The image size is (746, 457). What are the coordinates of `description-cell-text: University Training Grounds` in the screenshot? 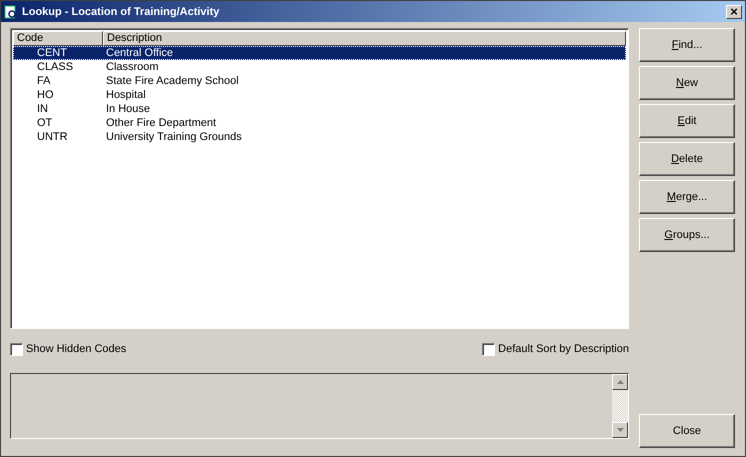 It's located at (174, 137).